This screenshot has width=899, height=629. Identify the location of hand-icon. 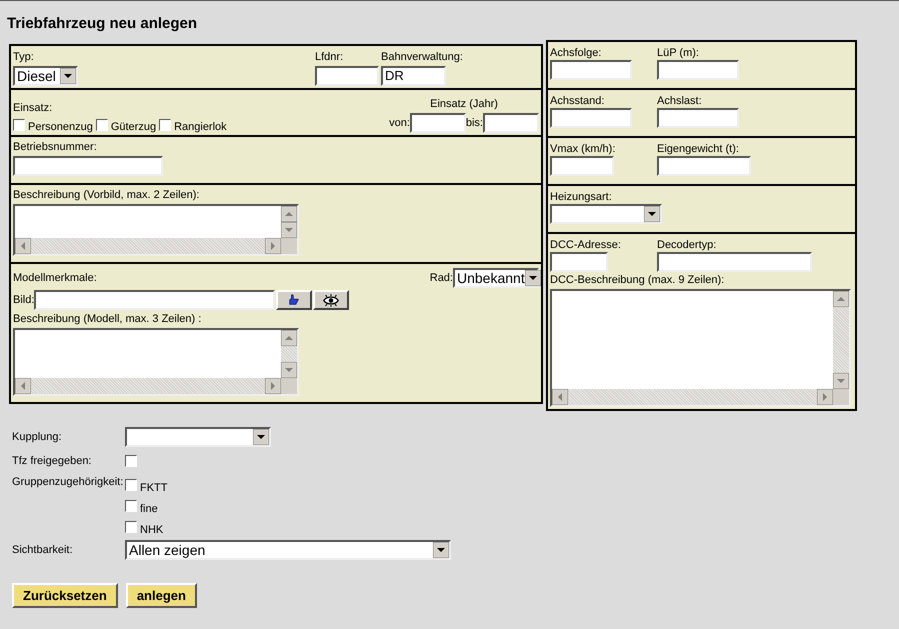
(294, 300).